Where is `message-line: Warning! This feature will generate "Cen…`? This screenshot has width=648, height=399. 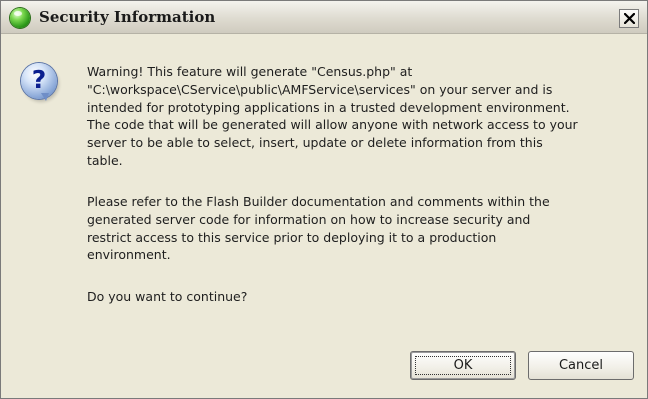
message-line: Warning! This feature will generate "Cen… is located at coordinates (250, 71).